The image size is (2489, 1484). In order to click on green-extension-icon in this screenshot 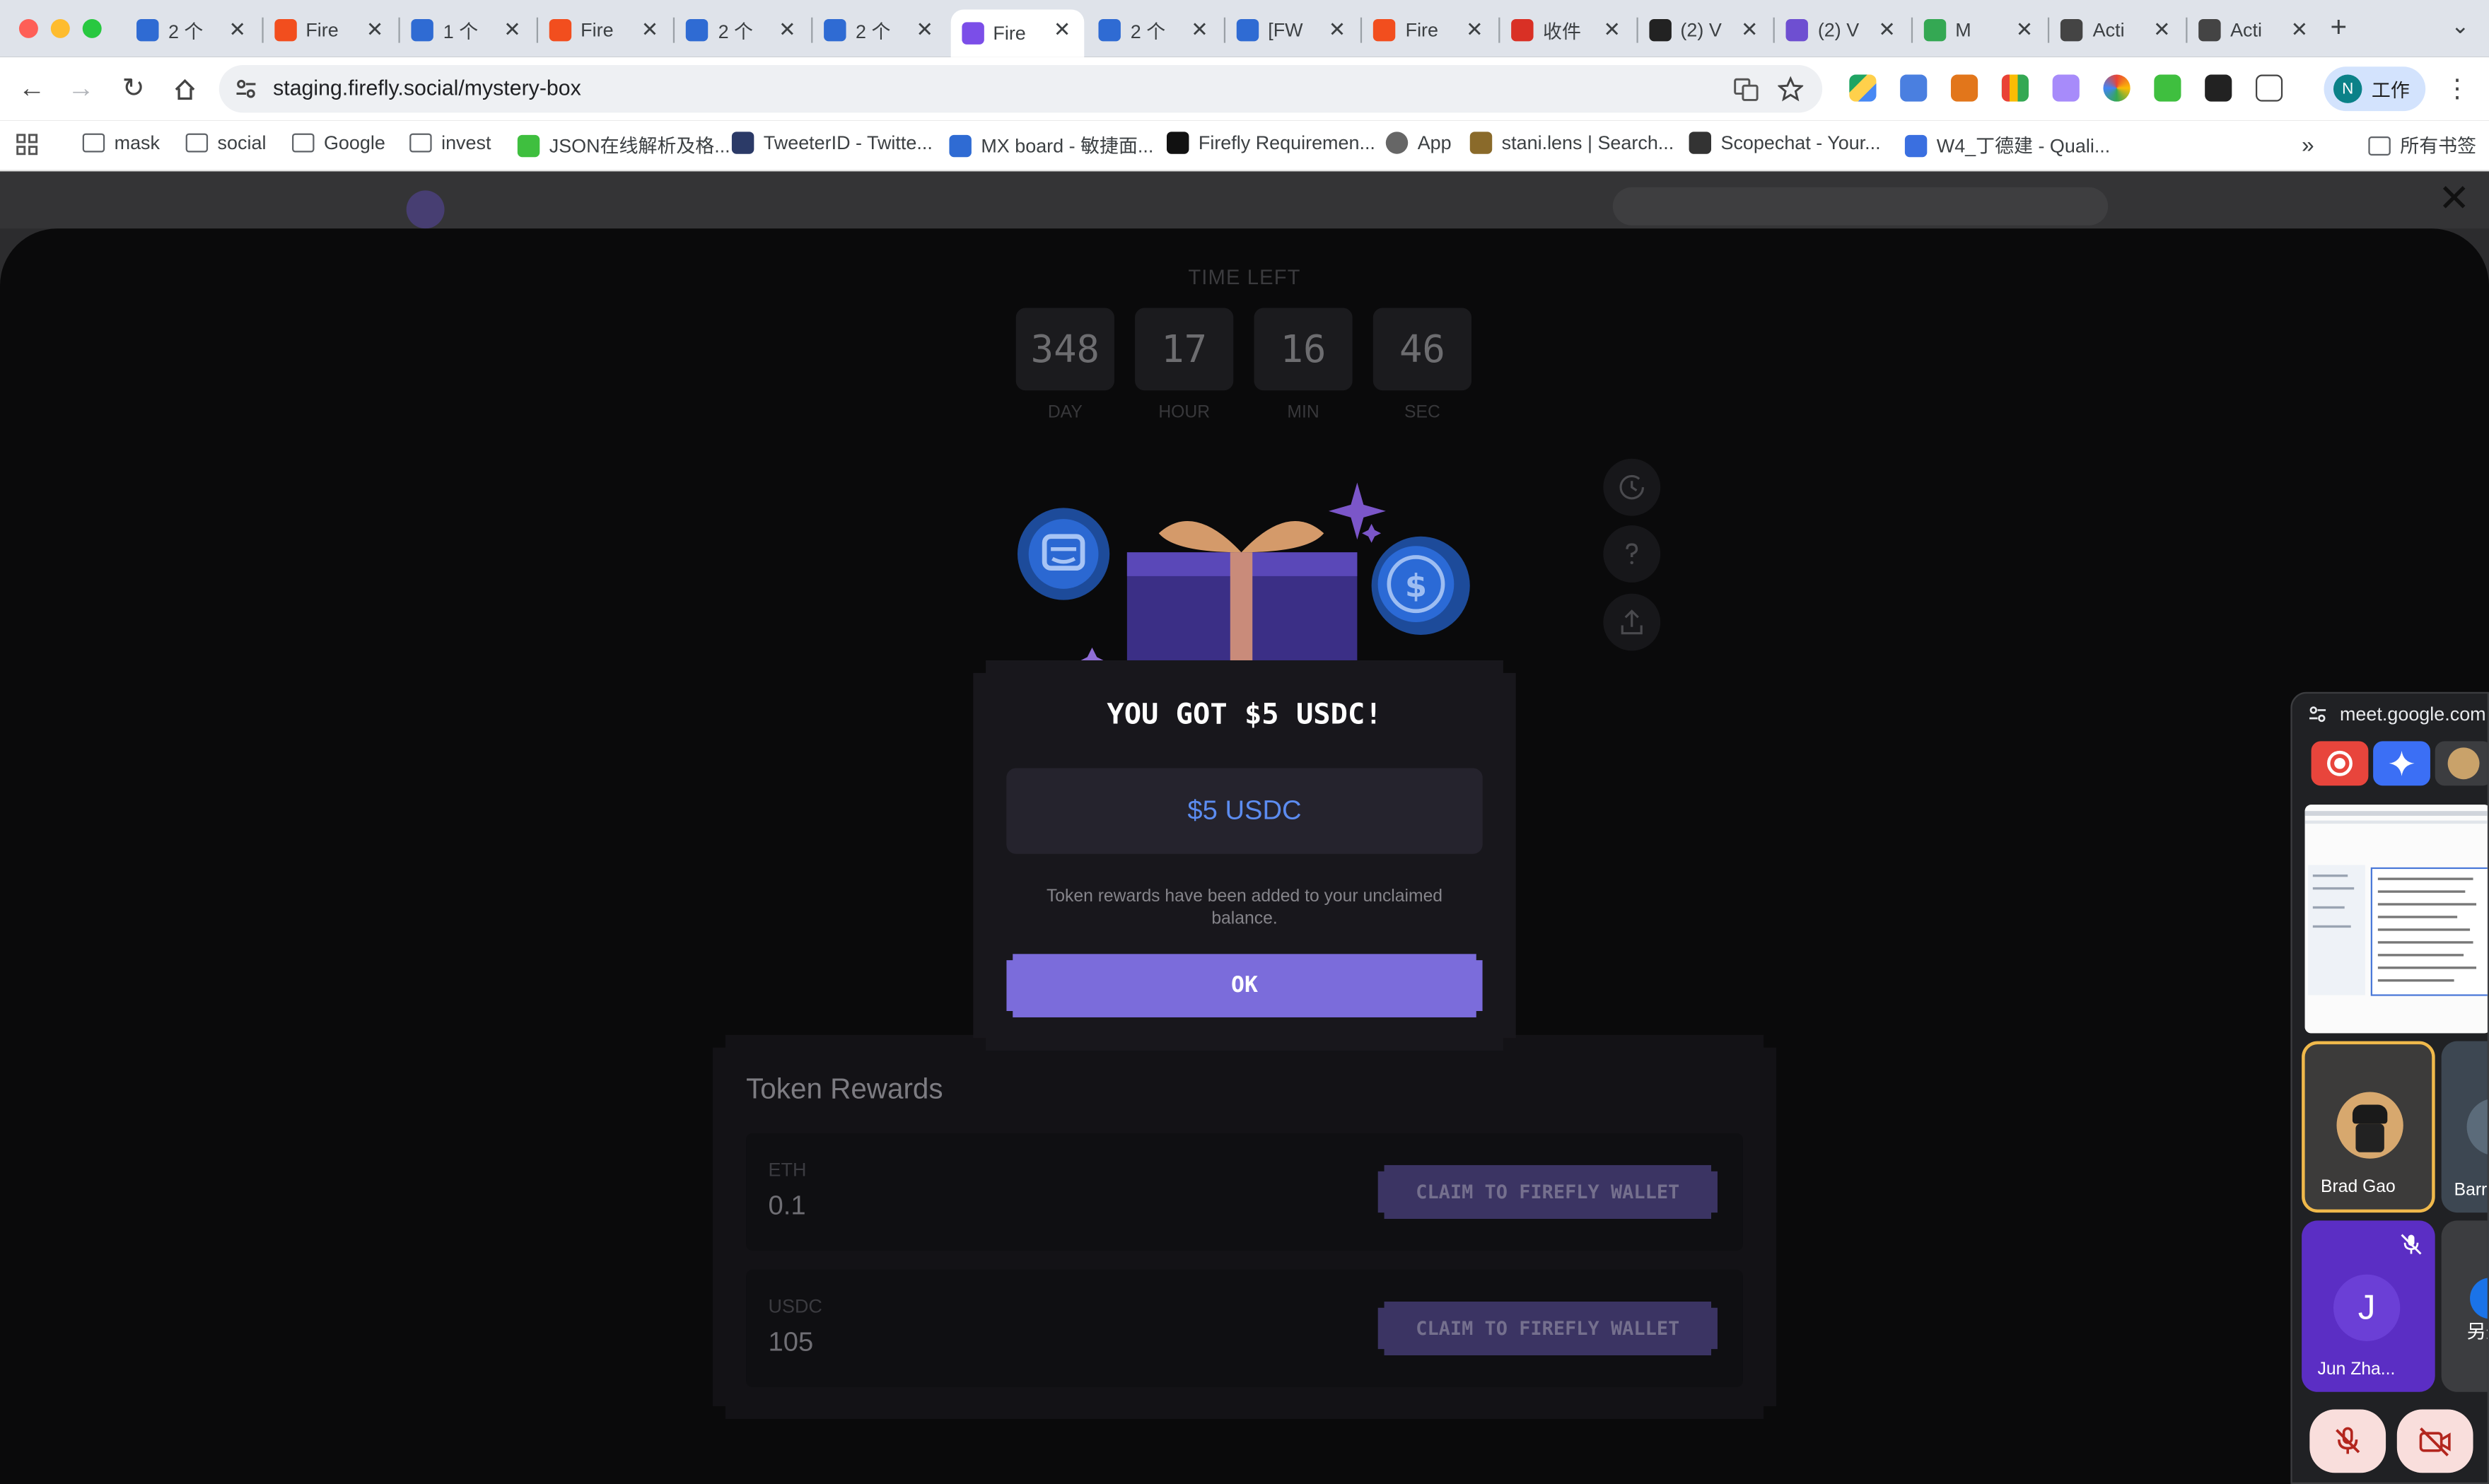, I will do `click(2167, 88)`.